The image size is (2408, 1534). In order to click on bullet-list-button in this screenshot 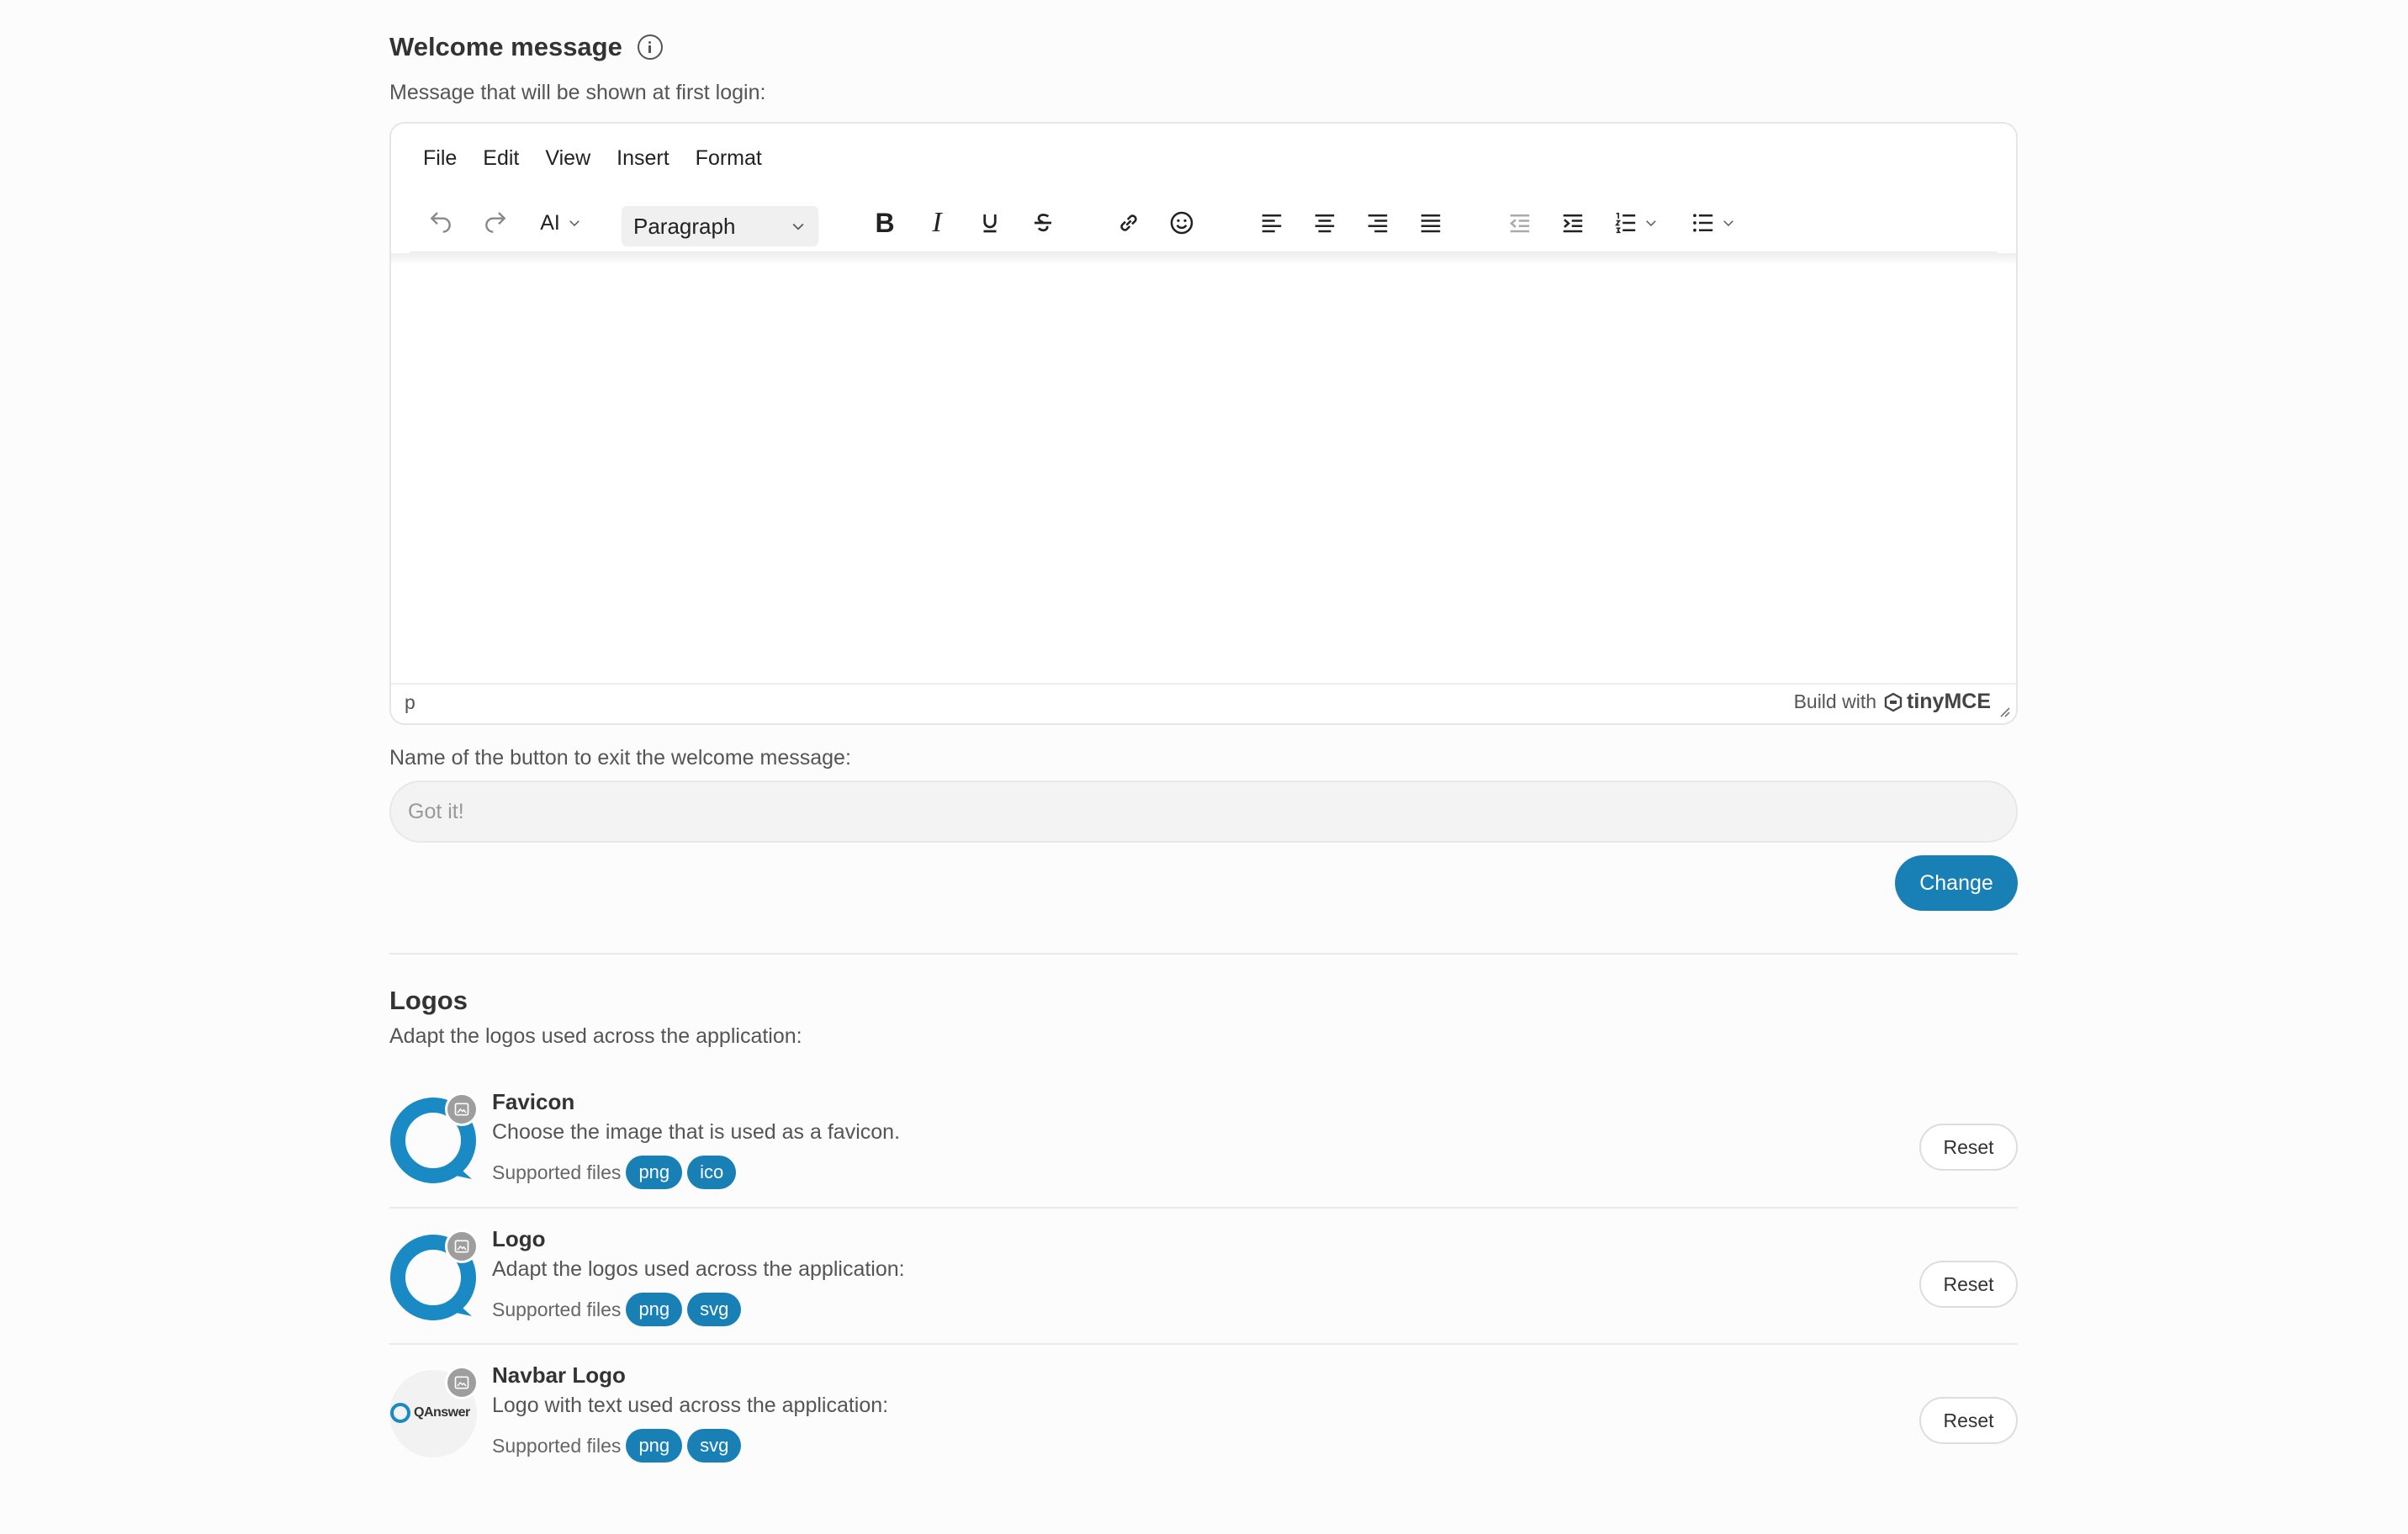, I will do `click(1713, 223)`.